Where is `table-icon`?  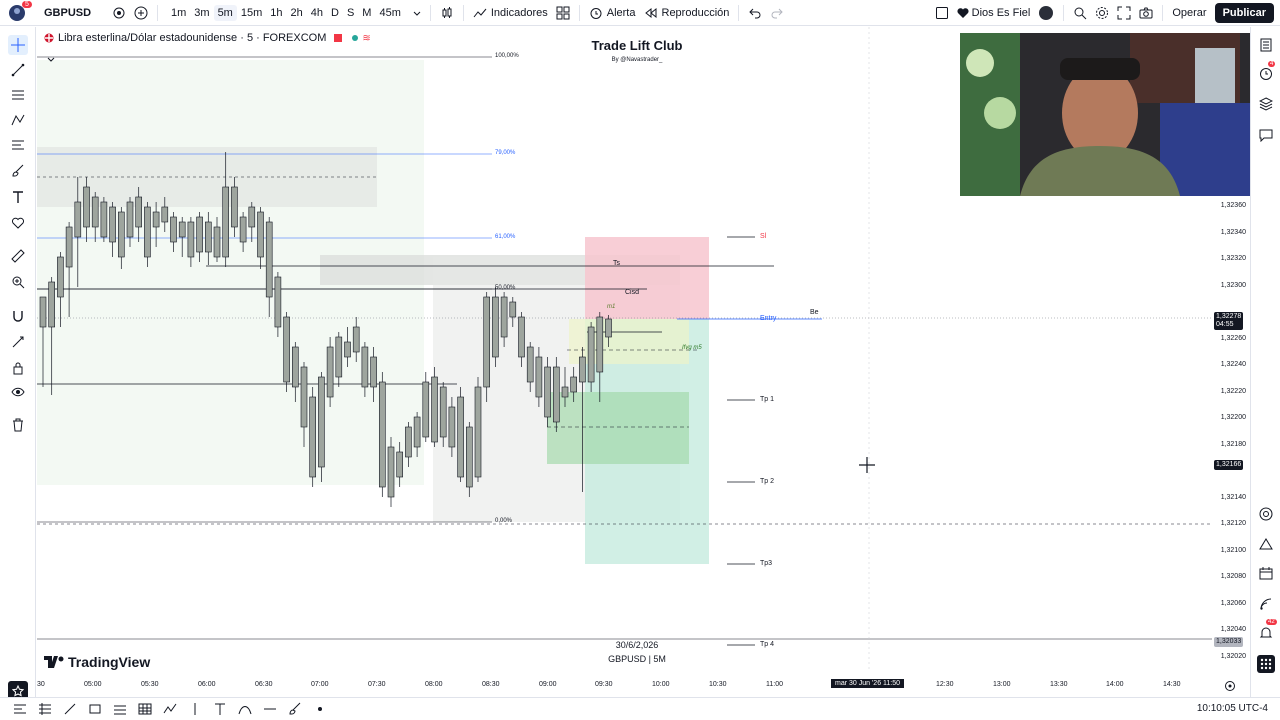 table-icon is located at coordinates (145, 710).